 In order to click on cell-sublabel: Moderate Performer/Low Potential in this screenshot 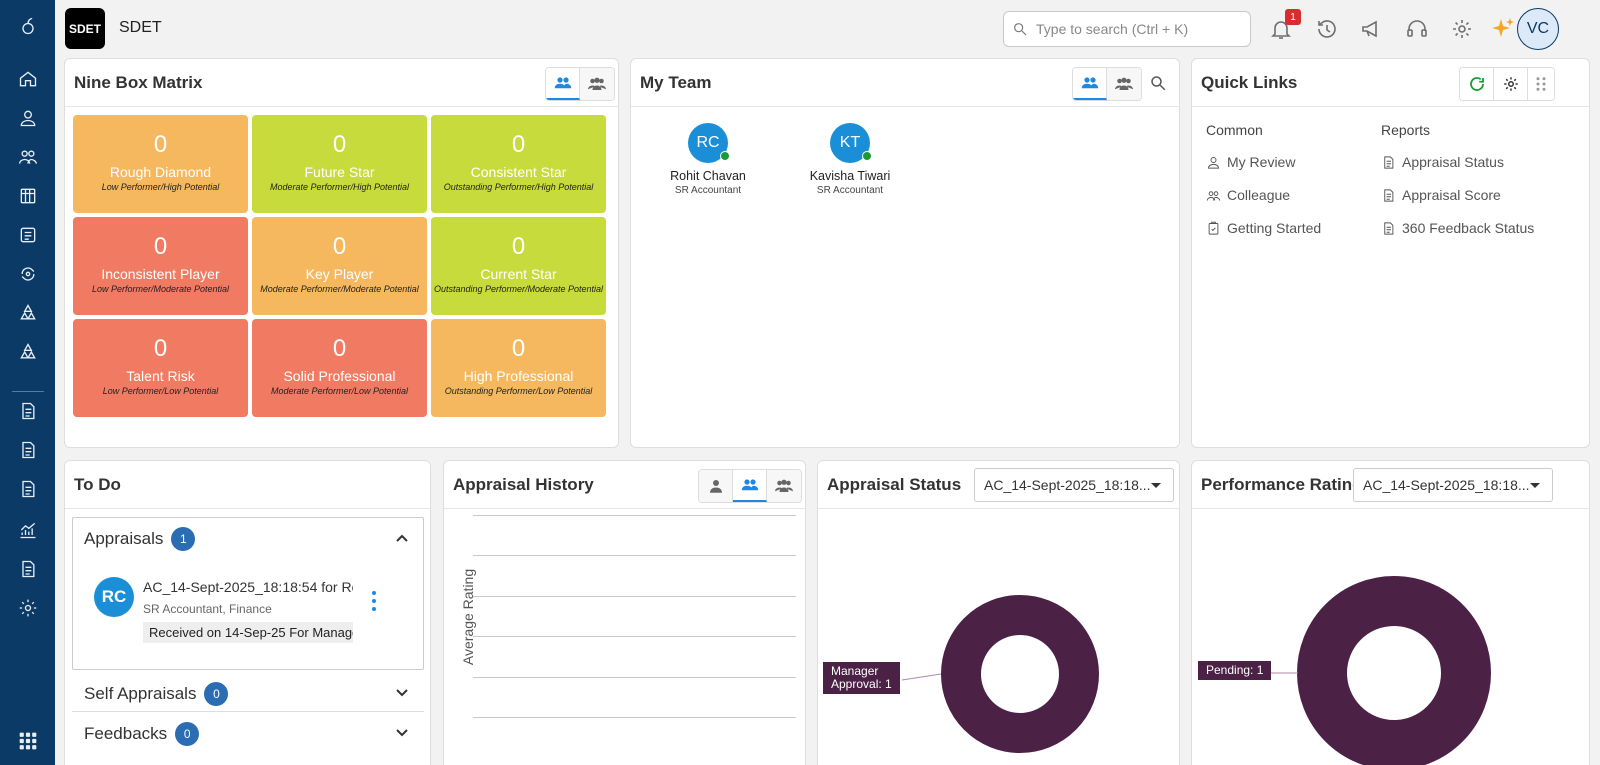, I will do `click(339, 391)`.